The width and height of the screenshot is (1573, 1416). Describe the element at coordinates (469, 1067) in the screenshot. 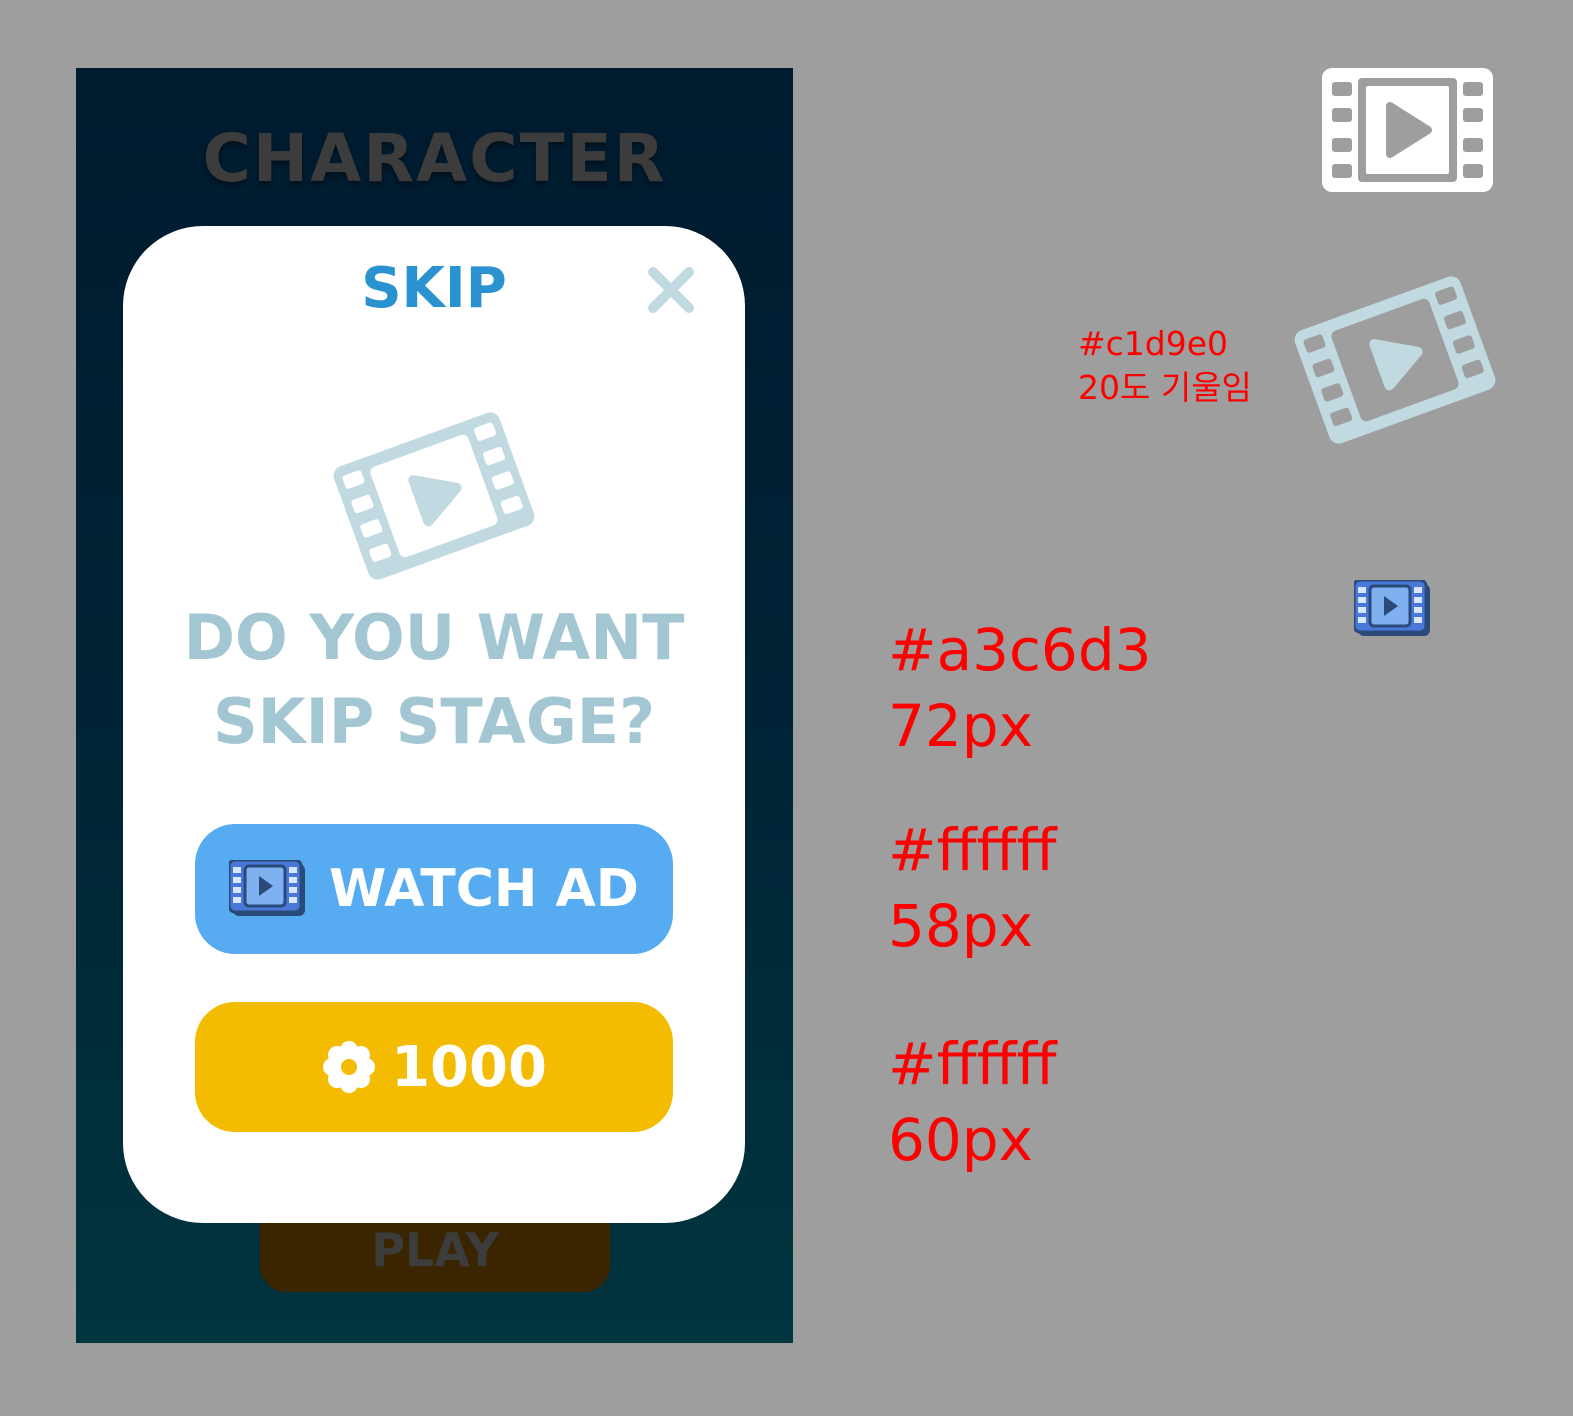

I see `coin-cost: 1000` at that location.